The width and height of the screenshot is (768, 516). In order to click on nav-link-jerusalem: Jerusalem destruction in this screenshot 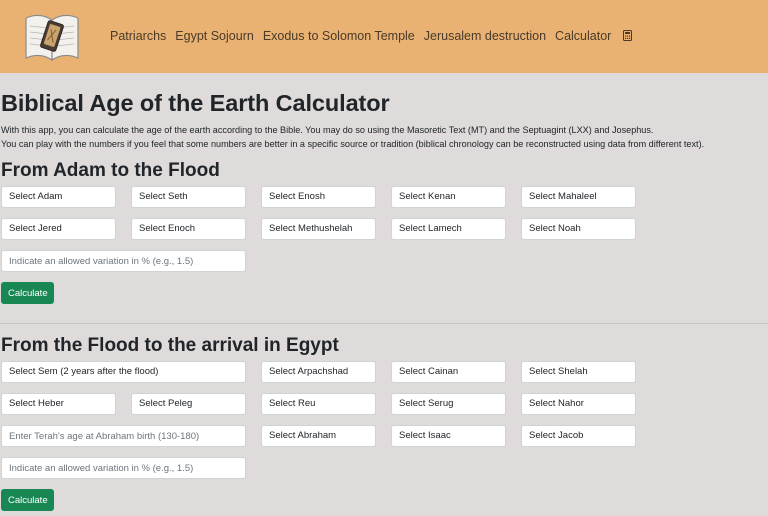, I will do `click(485, 36)`.